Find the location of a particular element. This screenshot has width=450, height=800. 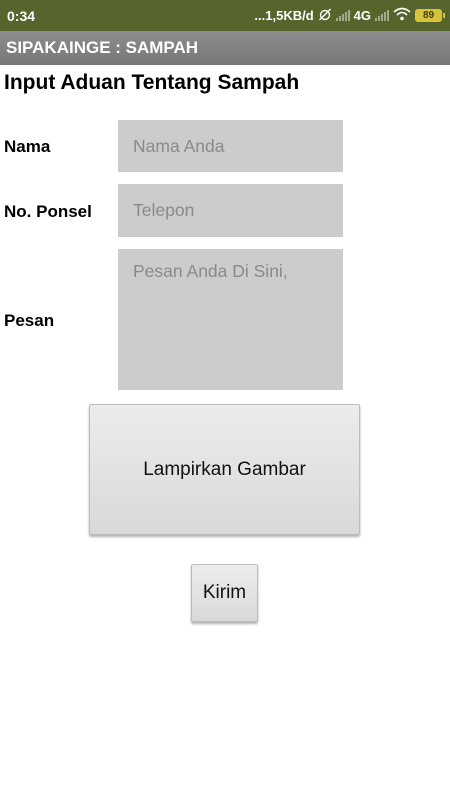

battery-icon: 89 is located at coordinates (430, 15).